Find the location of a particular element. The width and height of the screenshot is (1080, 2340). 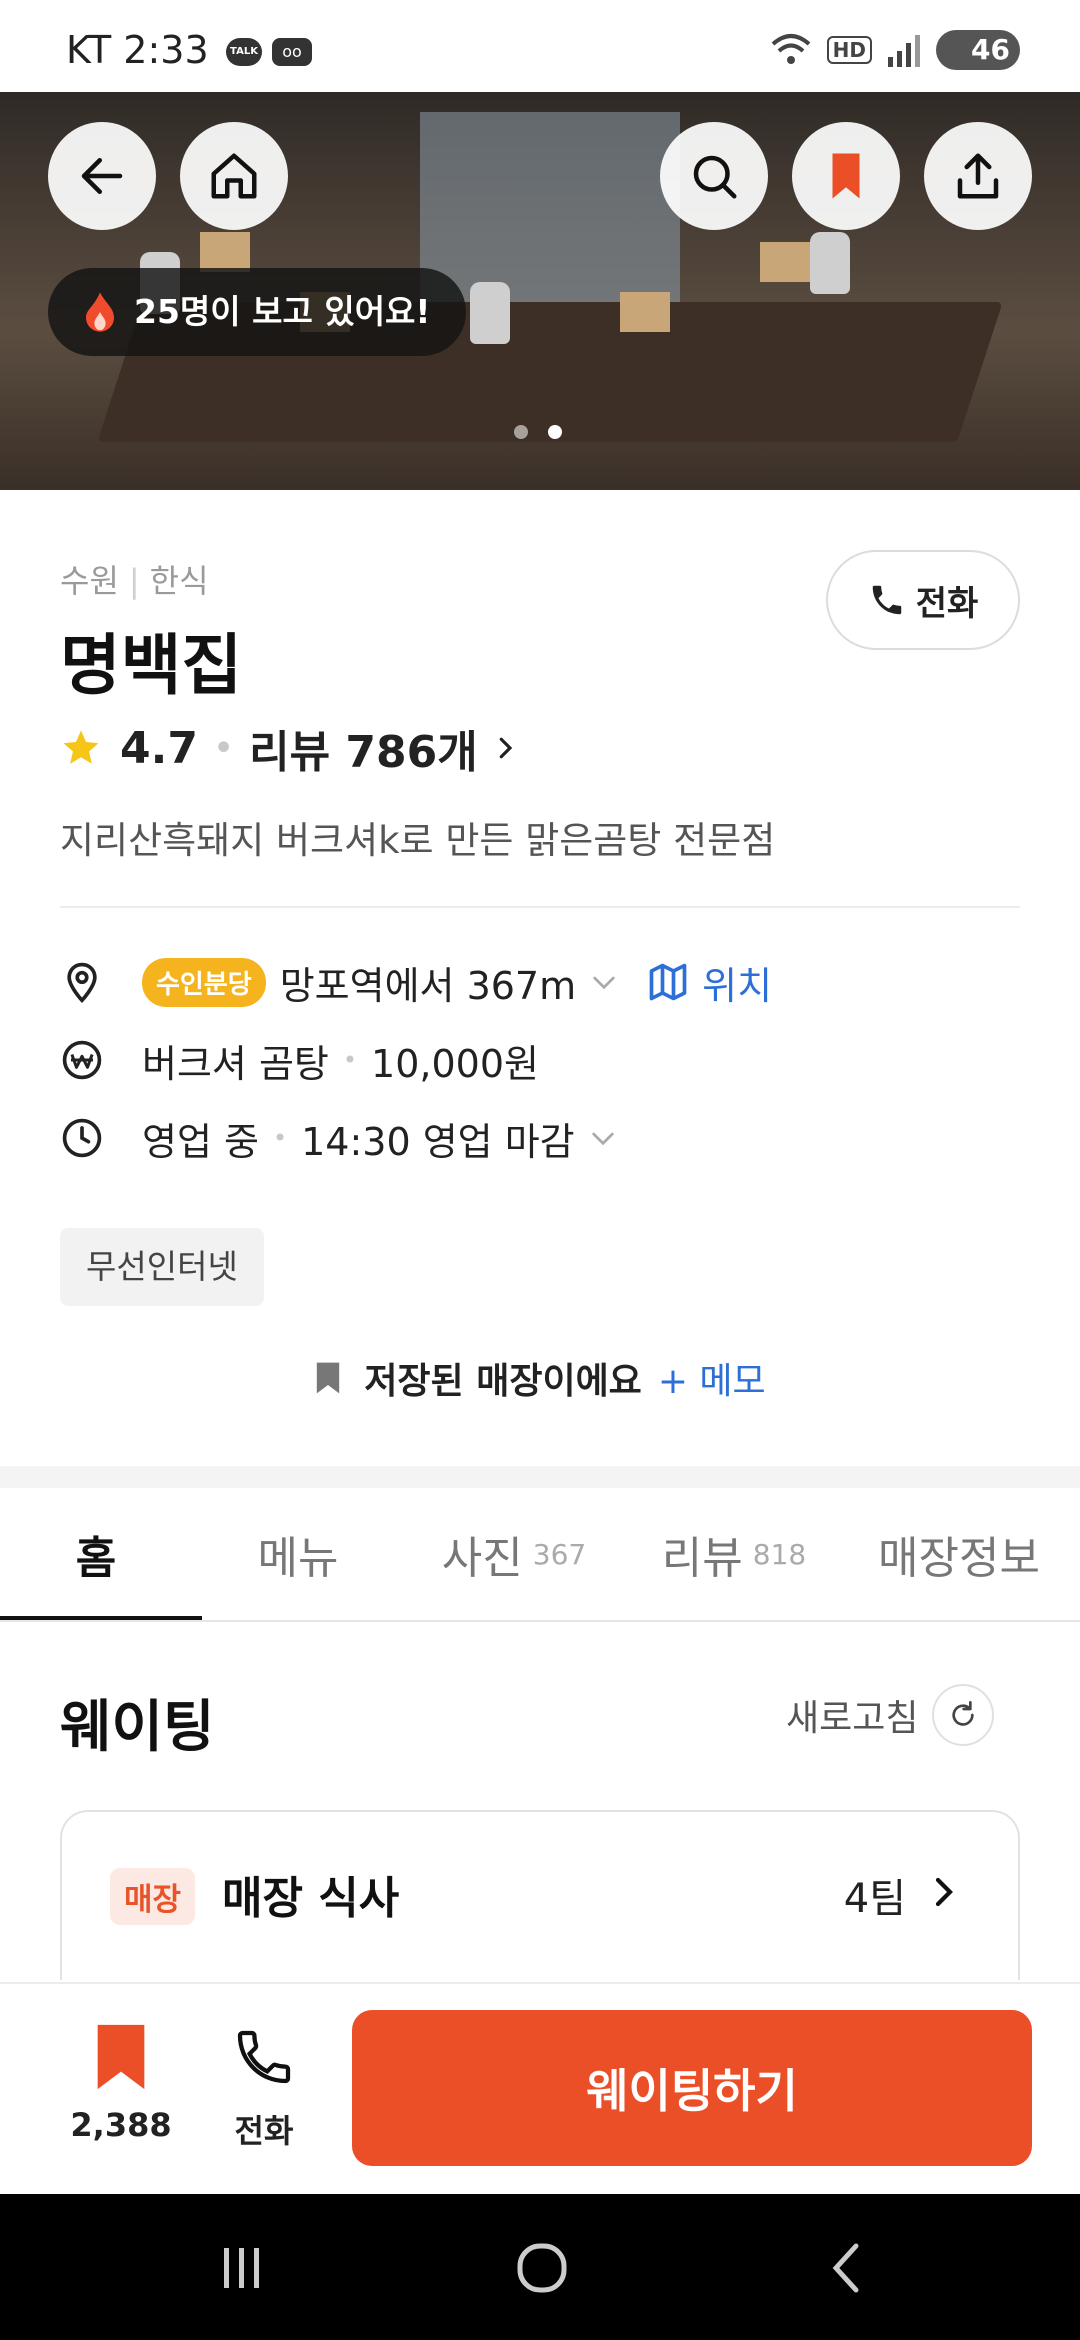

rating-value: 4.7 is located at coordinates (159, 748).